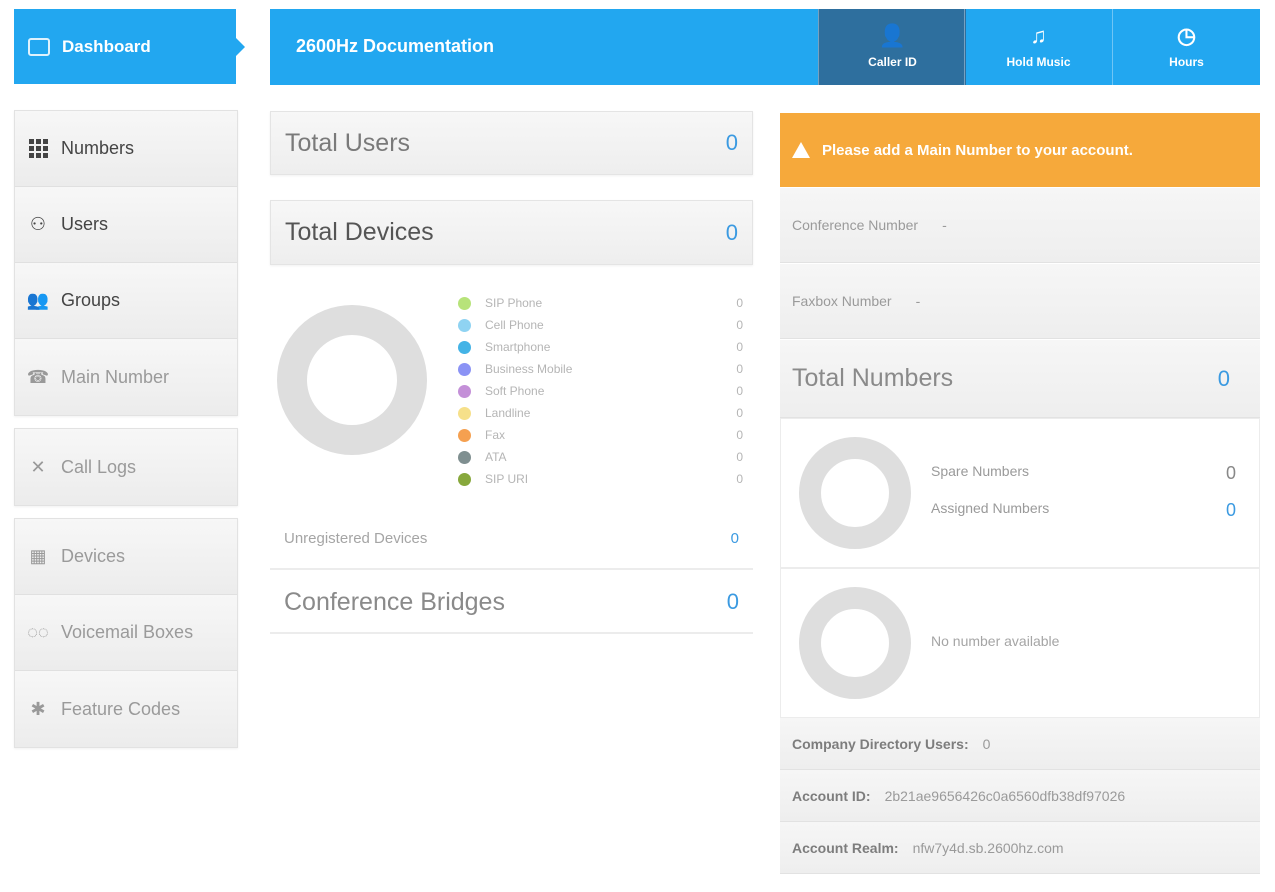 This screenshot has width=1275, height=892. I want to click on sidebar-item-label: Feature Codes, so click(121, 708).